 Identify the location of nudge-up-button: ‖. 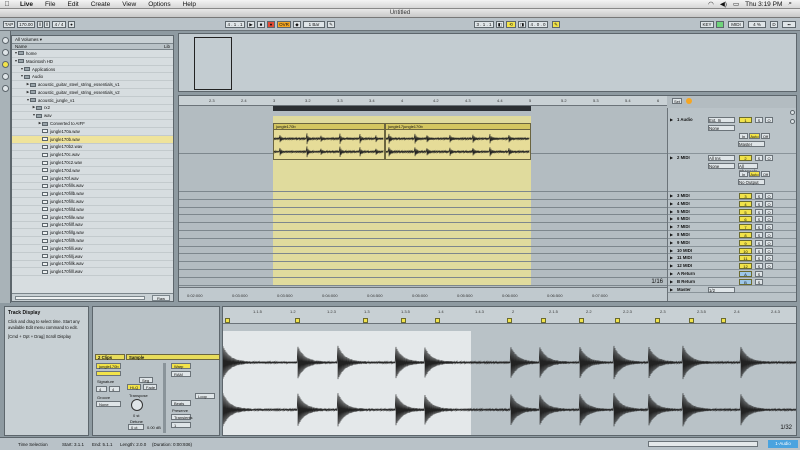
(47, 24).